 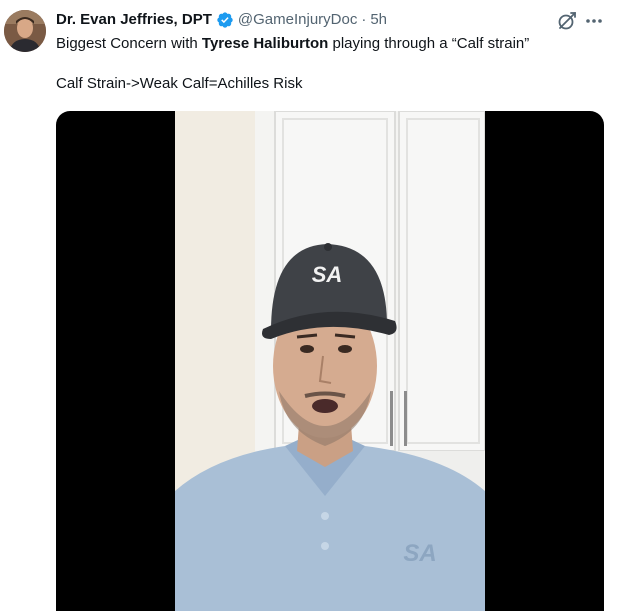 What do you see at coordinates (265, 43) in the screenshot?
I see `tweet-text-mention: Tyrese Haliburton` at bounding box center [265, 43].